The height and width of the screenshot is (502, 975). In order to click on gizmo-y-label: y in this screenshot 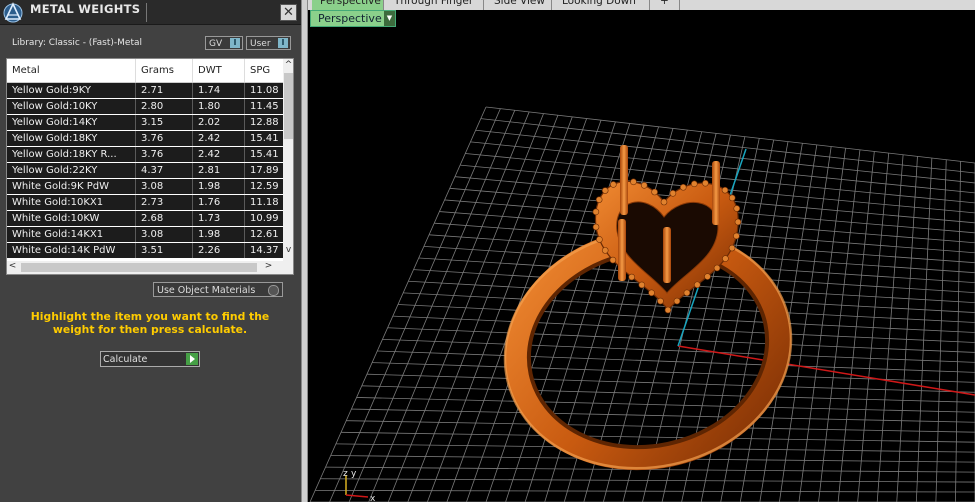, I will do `click(354, 474)`.